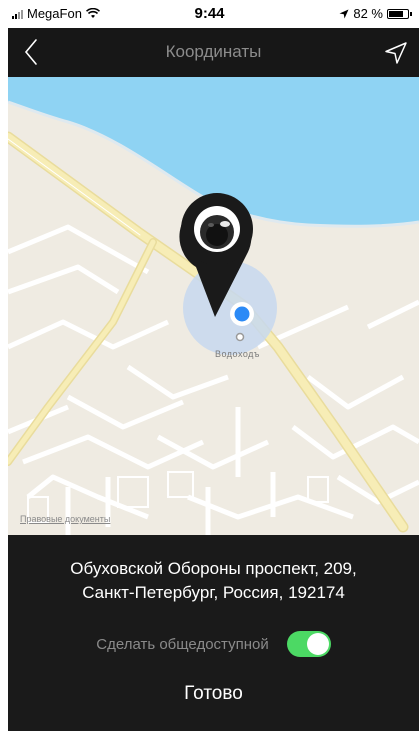 Image resolution: width=419 pixels, height=731 pixels. What do you see at coordinates (213, 592) in the screenshot?
I see `address-line-2: Санкт-Петербург, Россия, 192174` at bounding box center [213, 592].